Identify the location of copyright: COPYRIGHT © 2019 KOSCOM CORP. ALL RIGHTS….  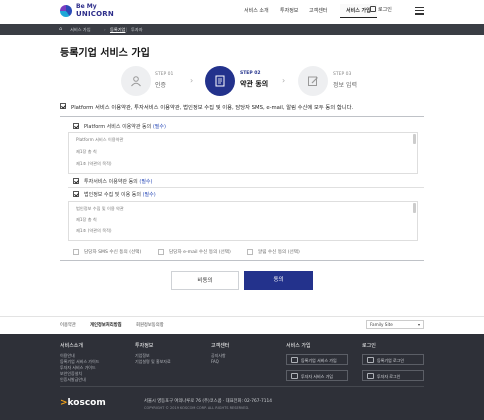
(197, 408).